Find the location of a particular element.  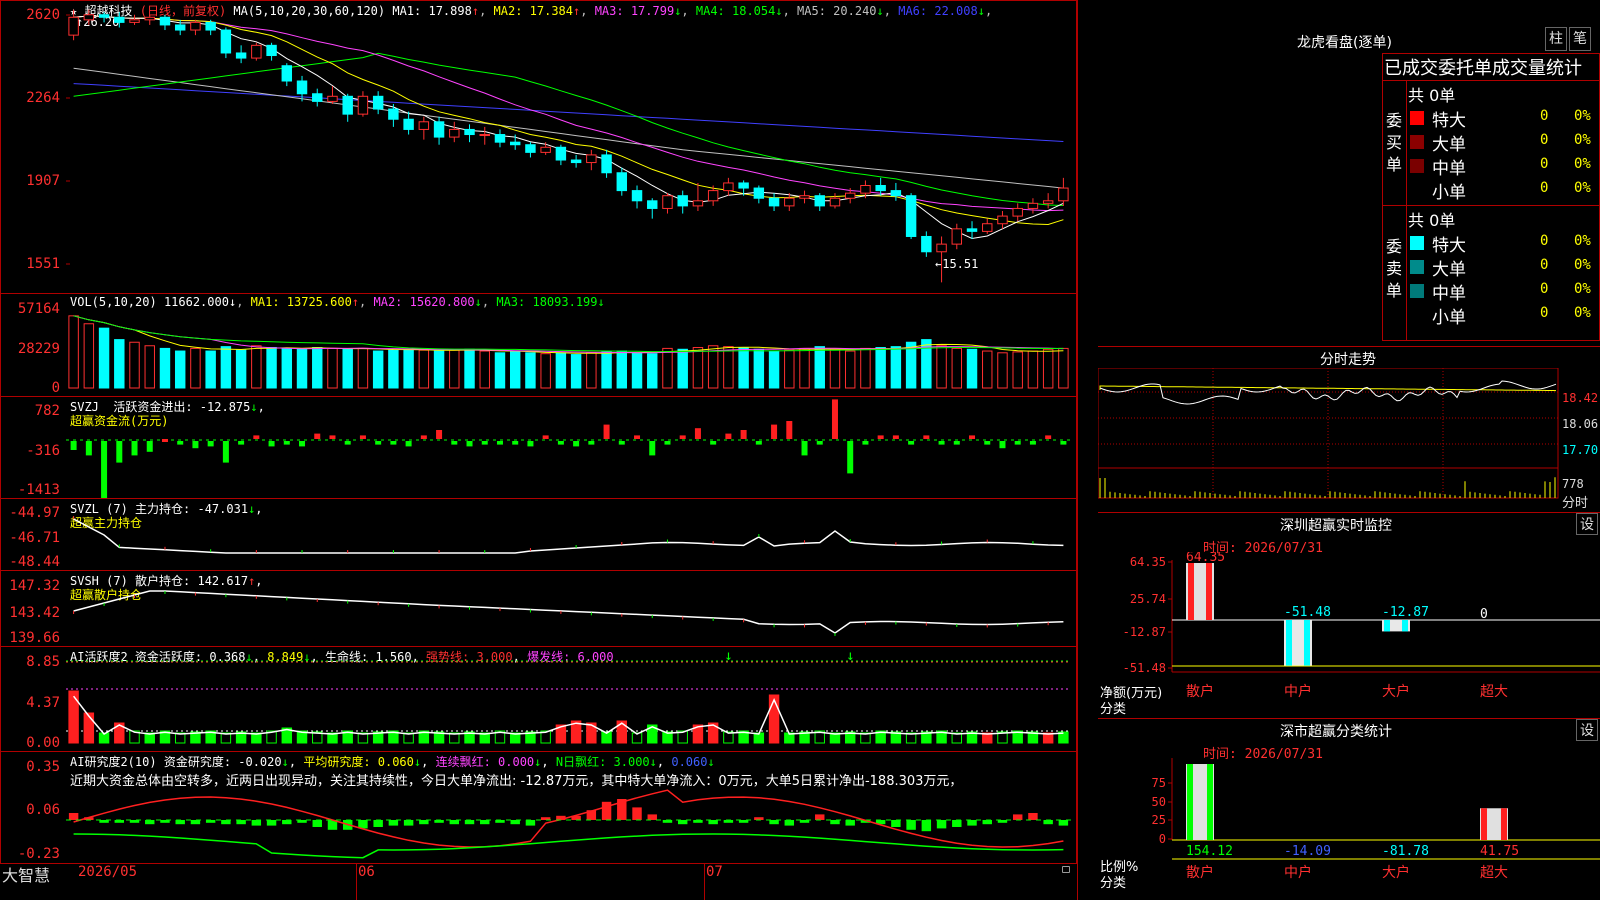

ai2-ytick-1: 0.35 is located at coordinates (43, 767).